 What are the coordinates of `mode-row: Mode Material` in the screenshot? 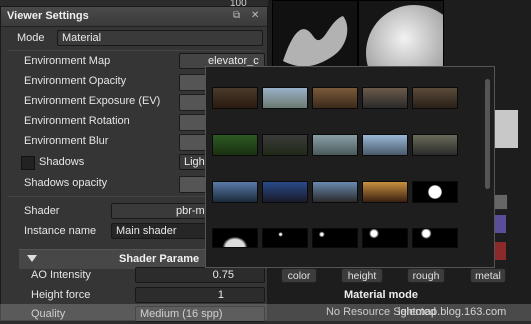 It's located at (134, 38).